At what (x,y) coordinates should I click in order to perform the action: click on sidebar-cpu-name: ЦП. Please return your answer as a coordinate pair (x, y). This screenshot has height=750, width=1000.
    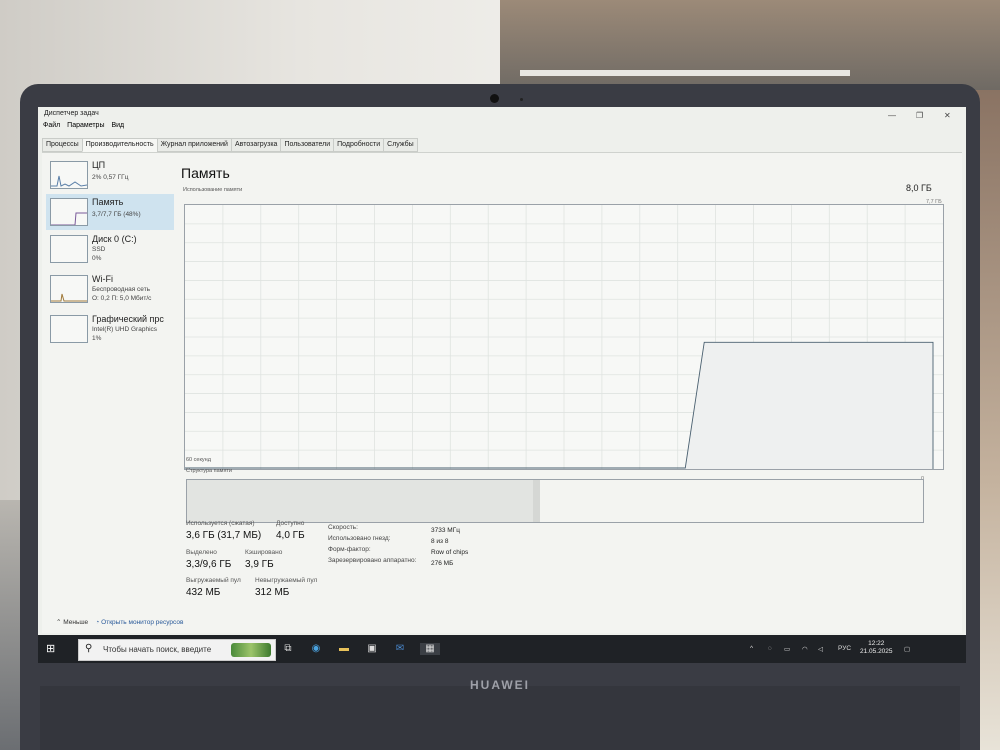
    Looking at the image, I should click on (99, 165).